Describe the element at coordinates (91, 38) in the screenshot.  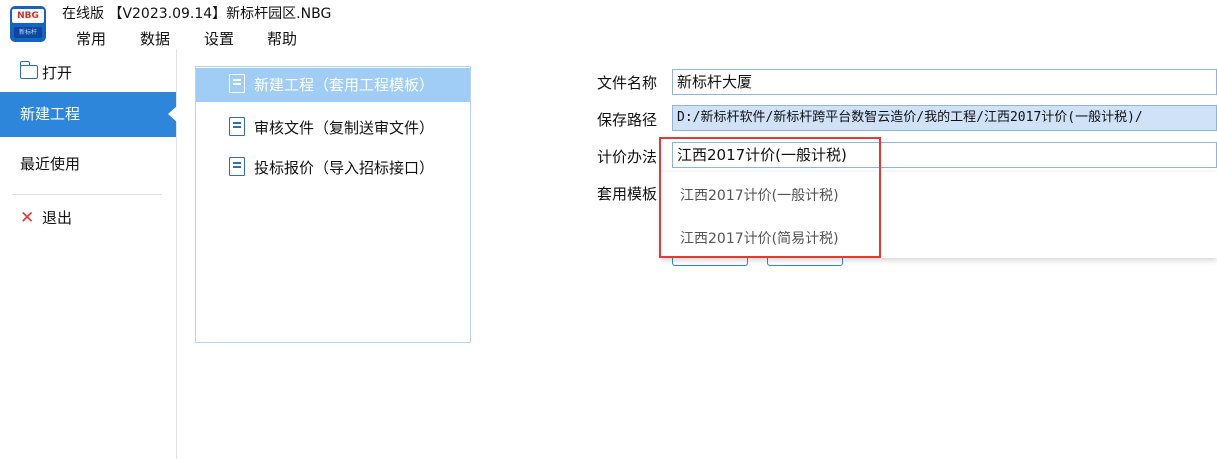
I see `menu-item-common: 常用` at that location.